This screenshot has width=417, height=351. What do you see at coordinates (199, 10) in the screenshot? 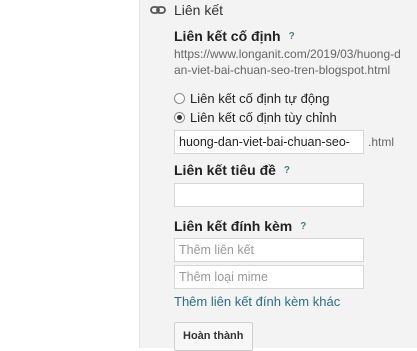
I see `section-title: Liên kết` at bounding box center [199, 10].